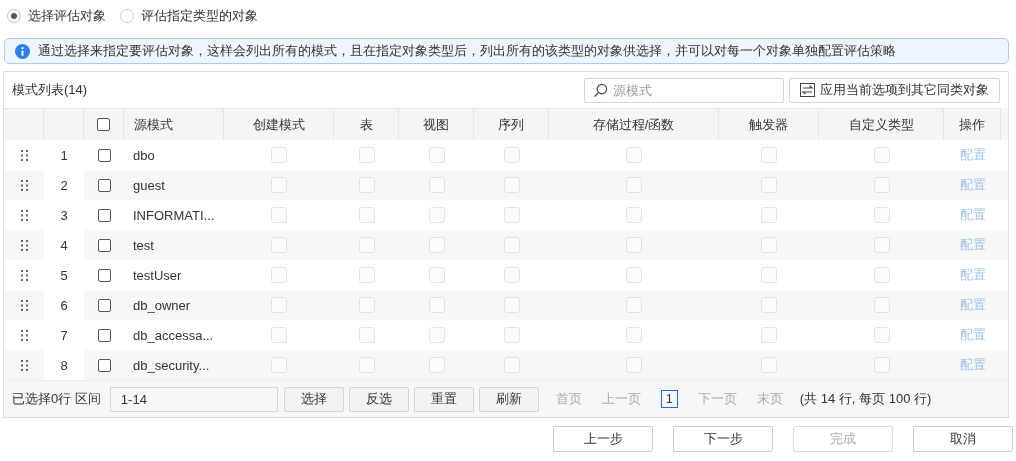 The image size is (1016, 461). Describe the element at coordinates (506, 245) in the screenshot. I see `table-row: 4 test 配置` at that location.